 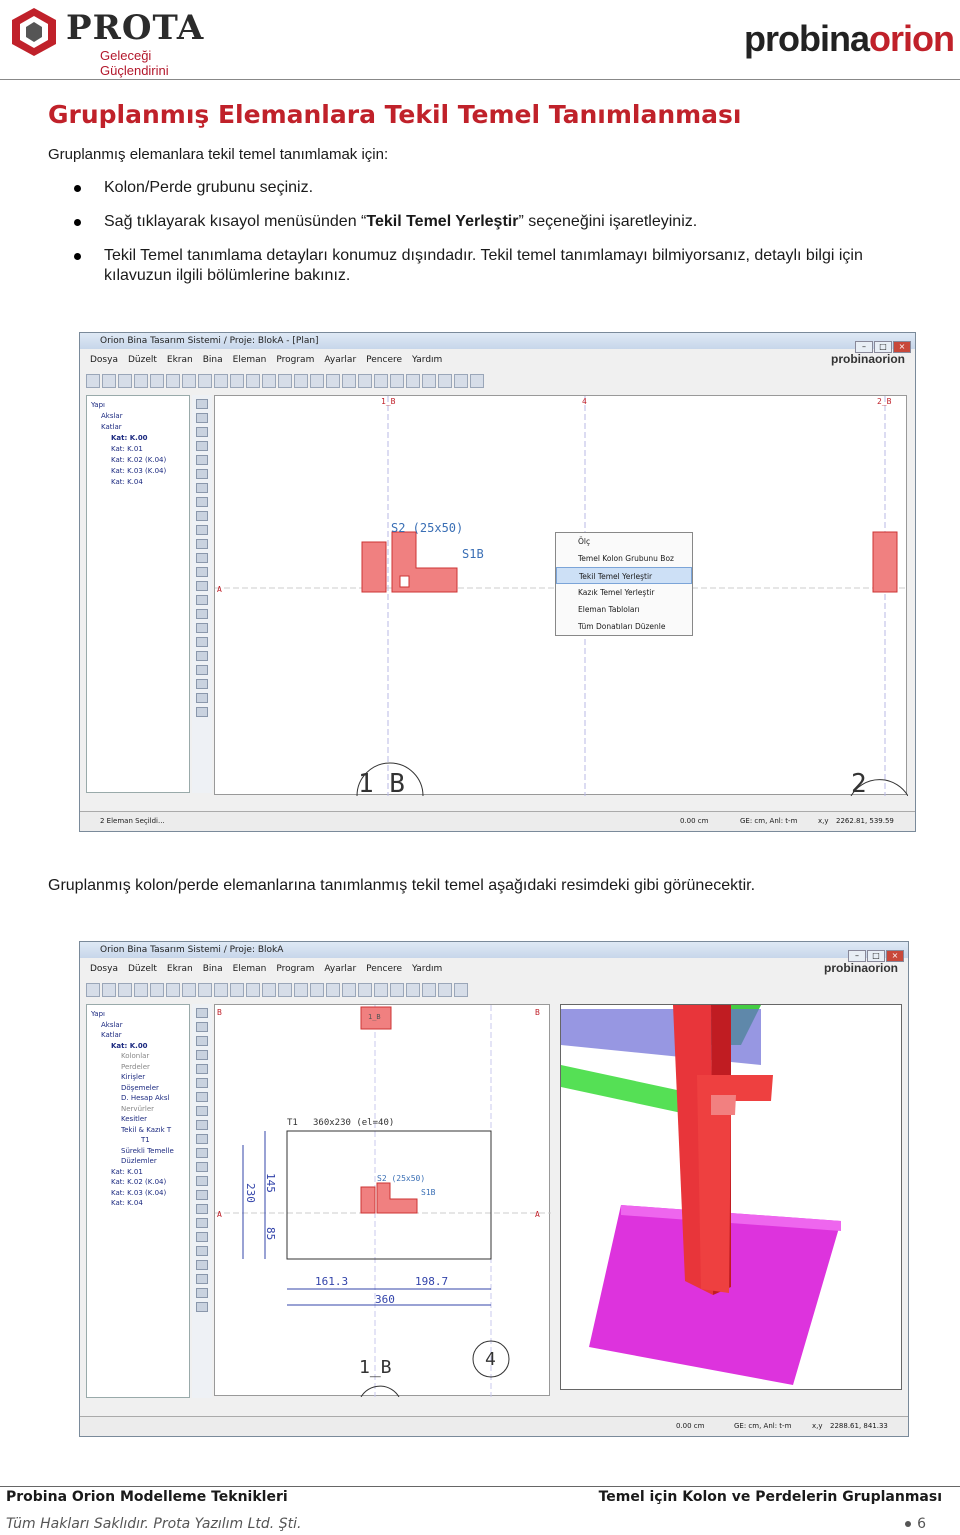 What do you see at coordinates (624, 592) in the screenshot?
I see `menu-item-kazik-temel: Kazık Temel Yerleştir` at bounding box center [624, 592].